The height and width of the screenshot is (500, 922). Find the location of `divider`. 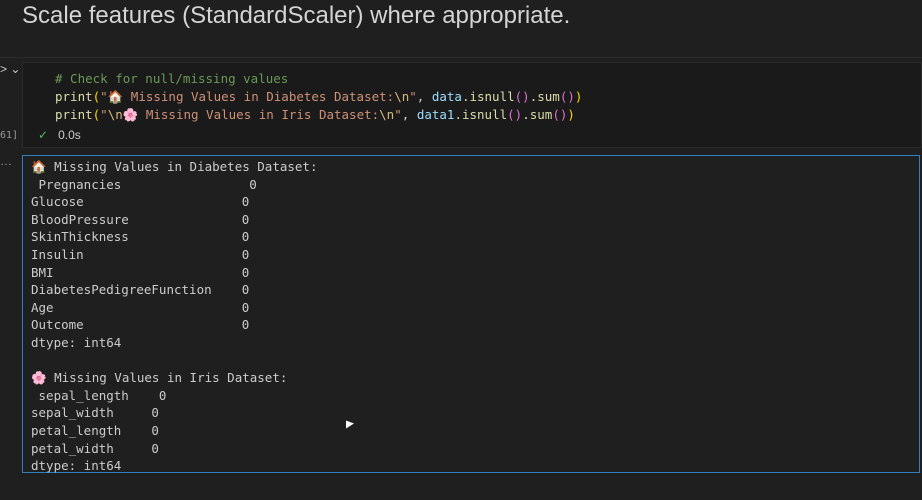

divider is located at coordinates (461, 57).